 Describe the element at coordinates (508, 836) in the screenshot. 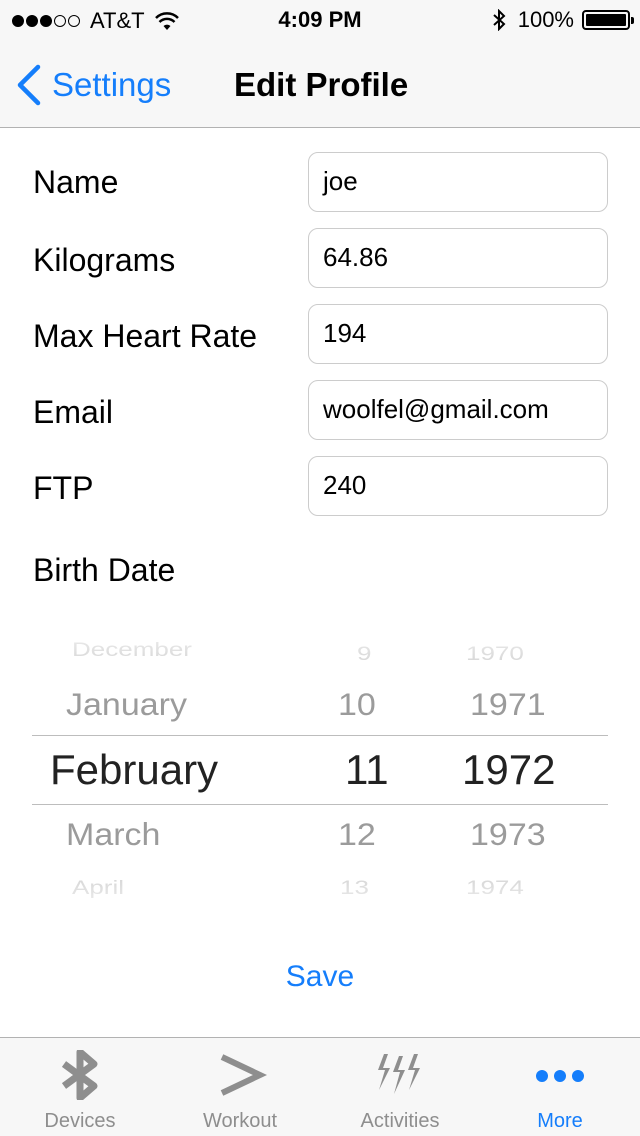

I see `picker-year-option: 1973` at that location.